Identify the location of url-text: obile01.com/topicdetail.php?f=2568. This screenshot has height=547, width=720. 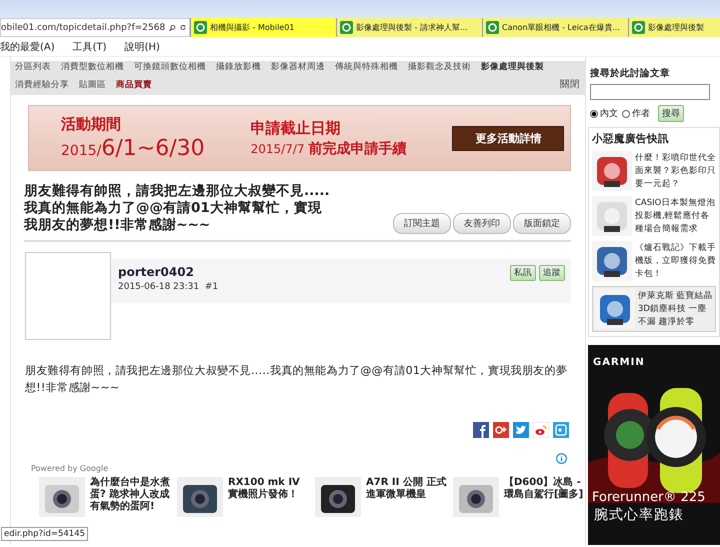
(83, 27).